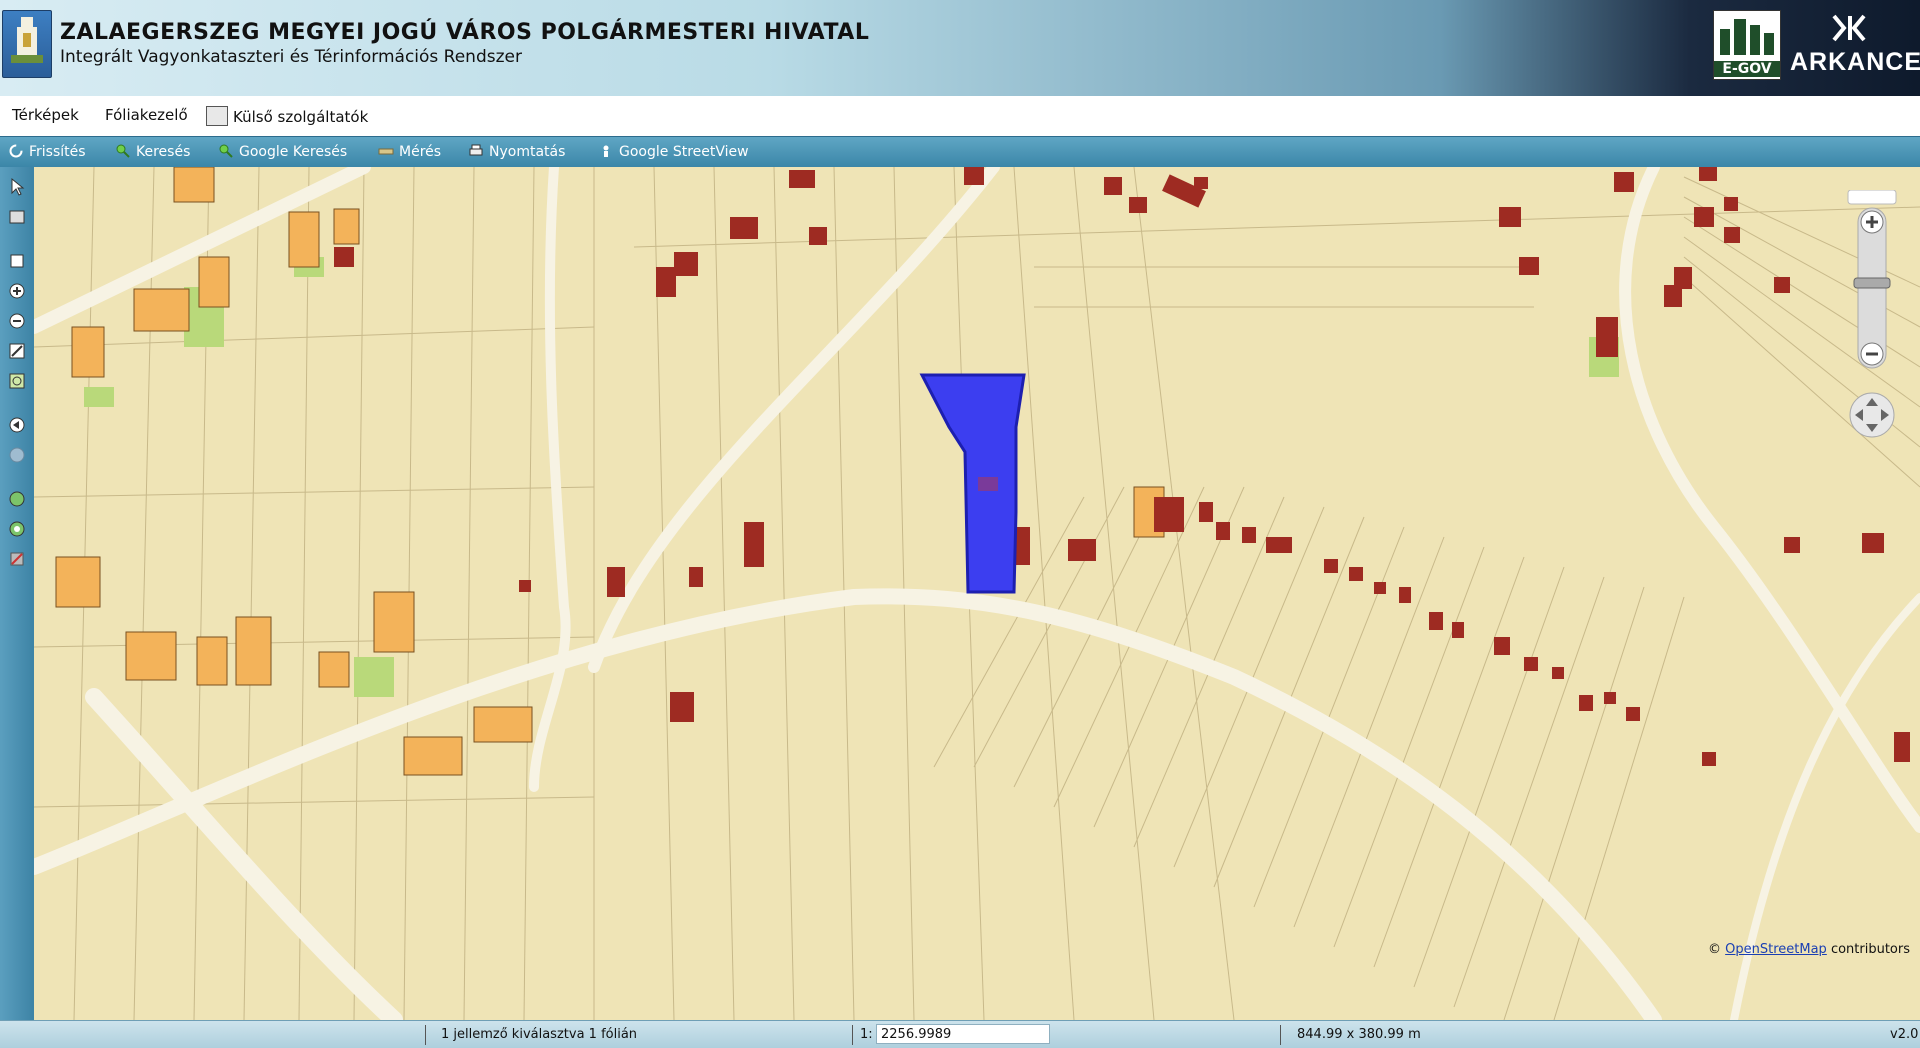  Describe the element at coordinates (17, 381) in the screenshot. I see `zoom-extent-icon` at that location.